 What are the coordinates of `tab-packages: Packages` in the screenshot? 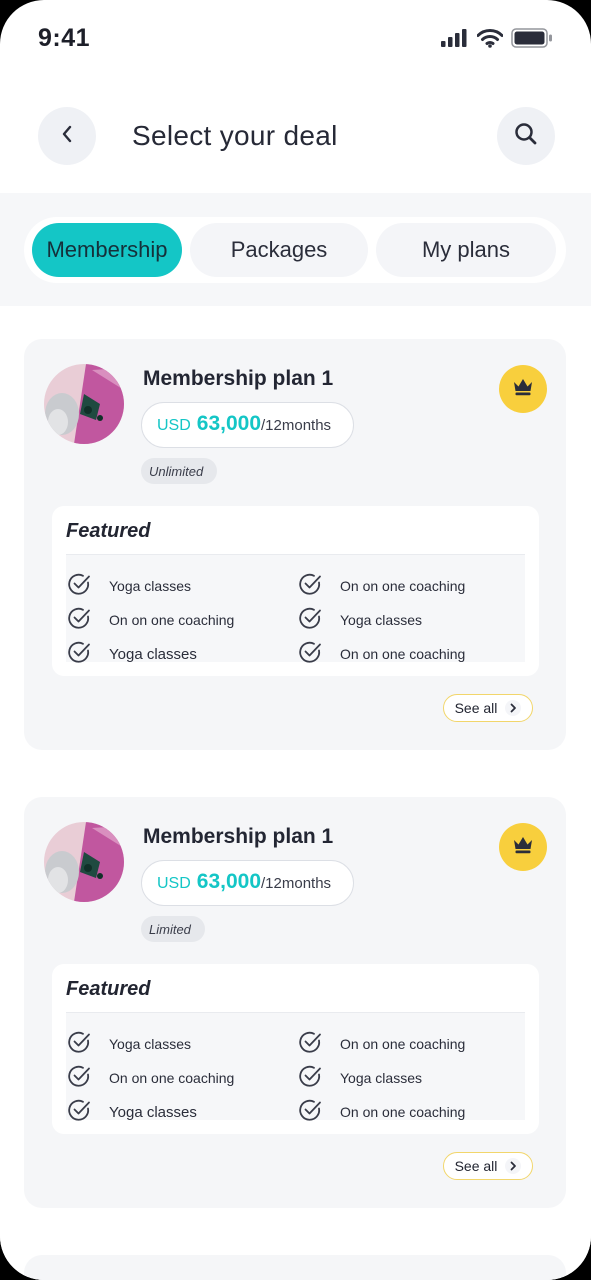 It's located at (279, 250).